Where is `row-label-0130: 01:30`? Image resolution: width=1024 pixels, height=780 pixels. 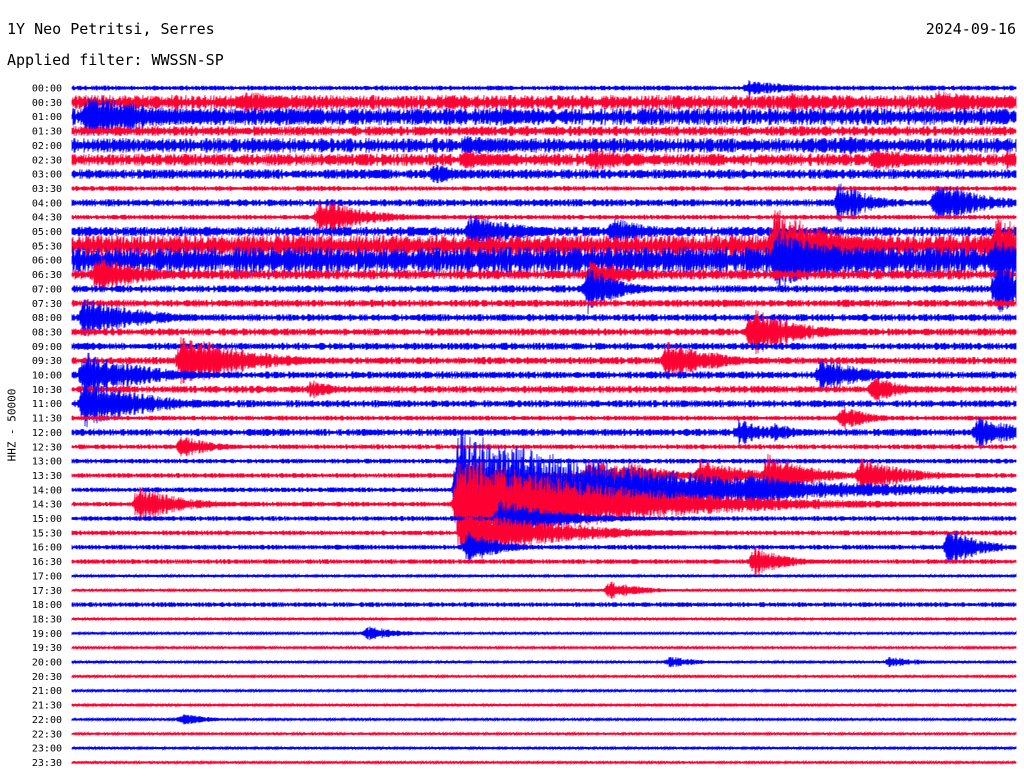
row-label-0130: 01:30 is located at coordinates (47, 132).